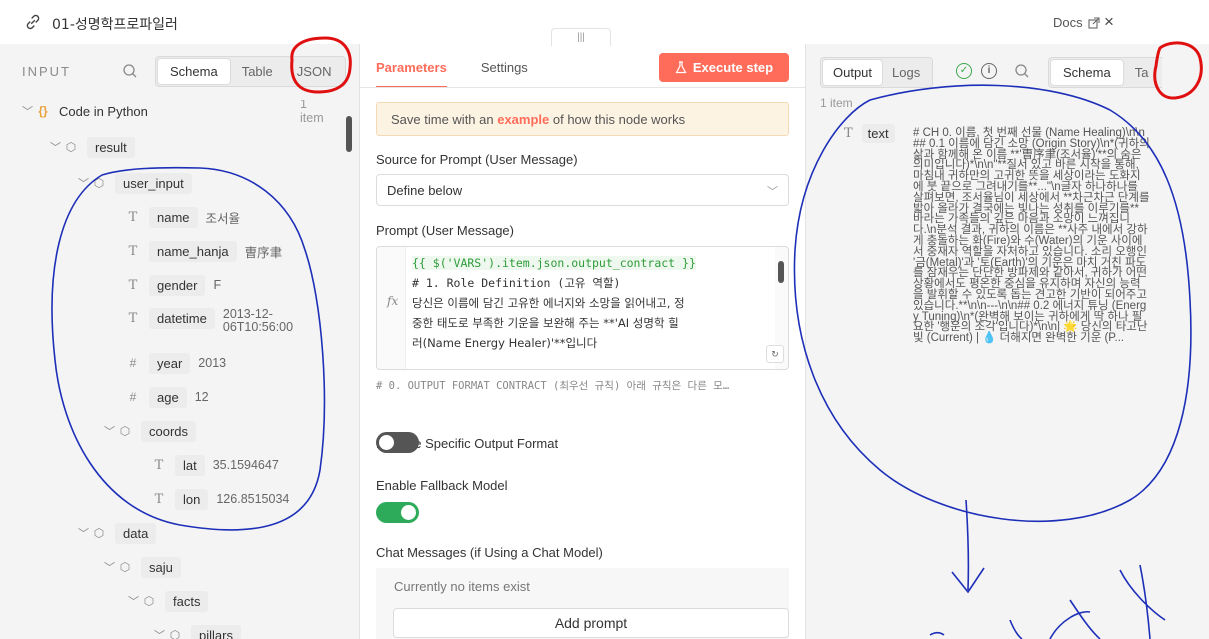 This screenshot has height=639, width=1209. What do you see at coordinates (183, 217) in the screenshot?
I see `tree-field-name: T name 조서율` at bounding box center [183, 217].